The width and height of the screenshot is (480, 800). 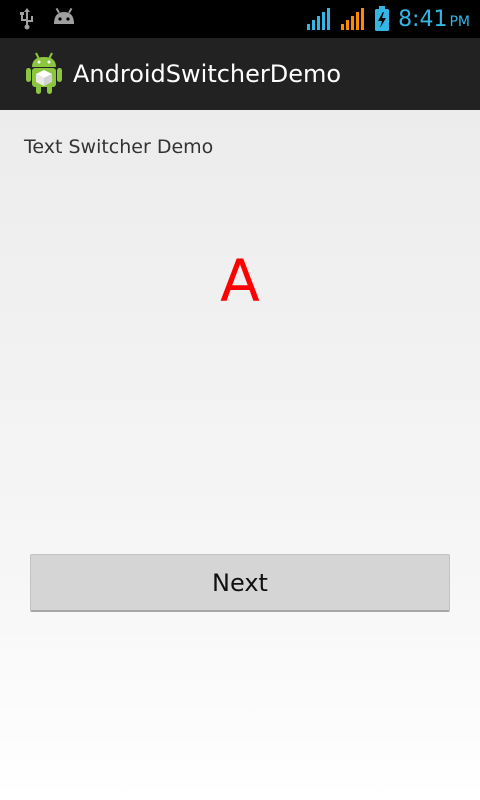 I want to click on clock-ampm: PM, so click(x=459, y=22).